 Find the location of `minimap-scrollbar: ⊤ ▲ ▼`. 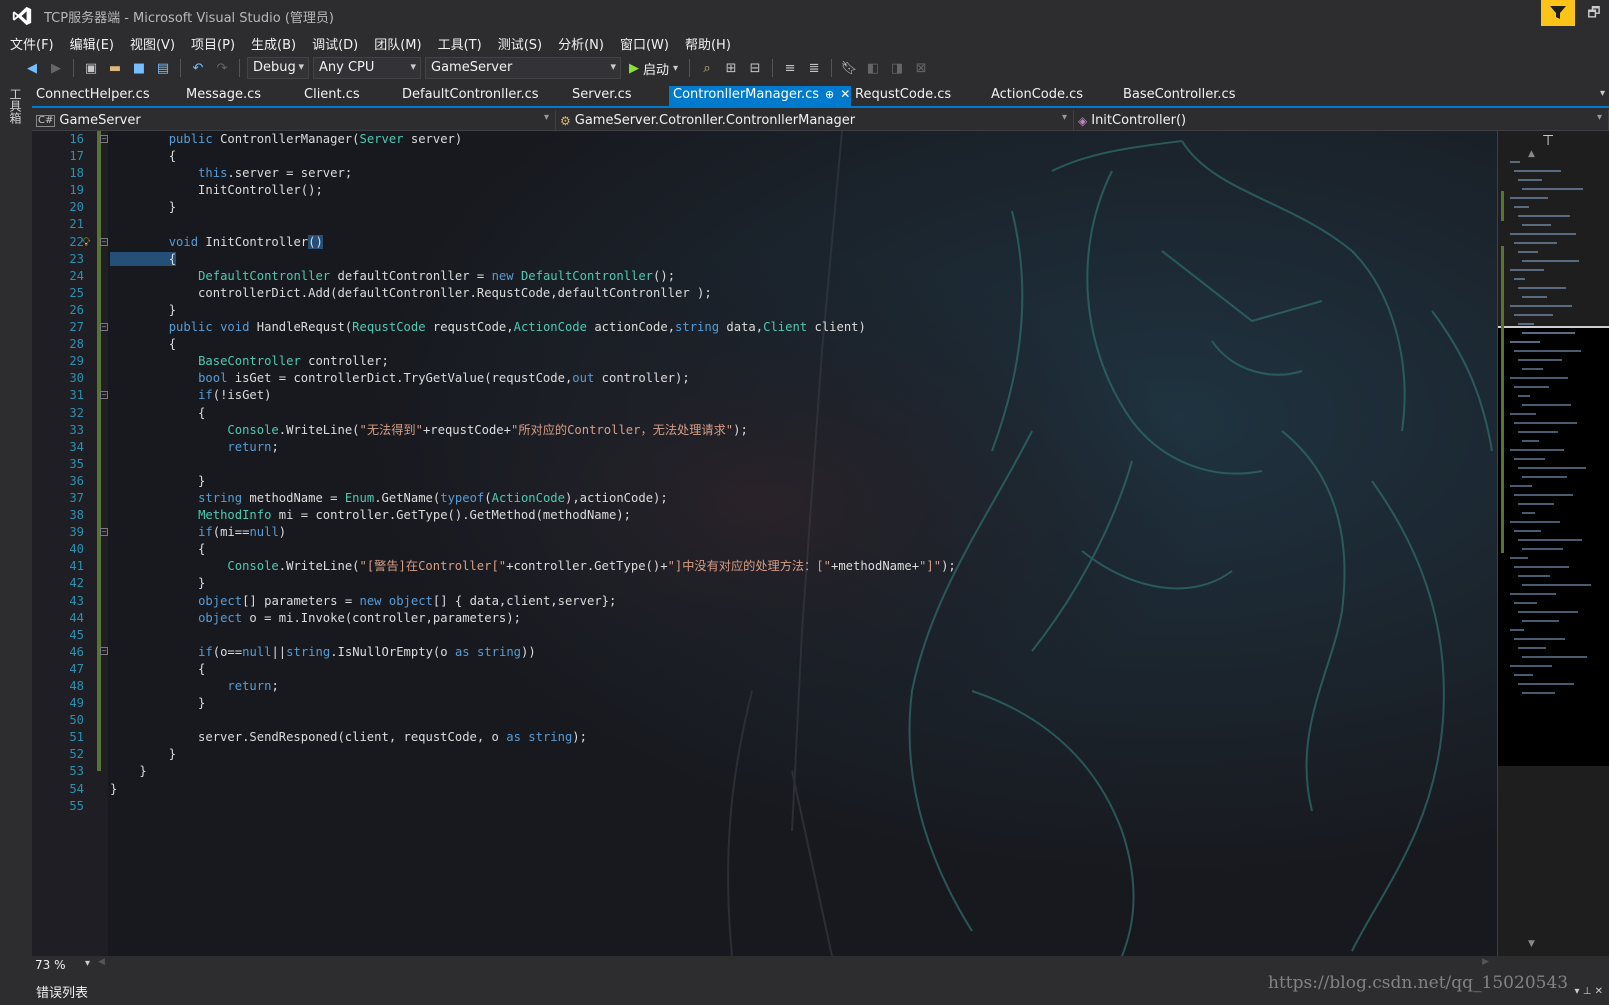

minimap-scrollbar: ⊤ ▲ ▼ is located at coordinates (1553, 543).